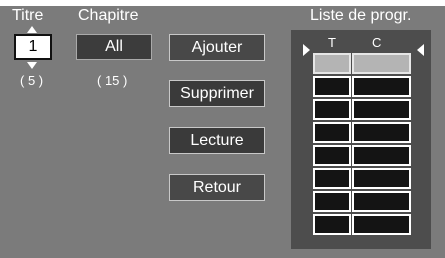 The width and height of the screenshot is (445, 258). Describe the element at coordinates (217, 140) in the screenshot. I see `play-button: Lecture` at that location.